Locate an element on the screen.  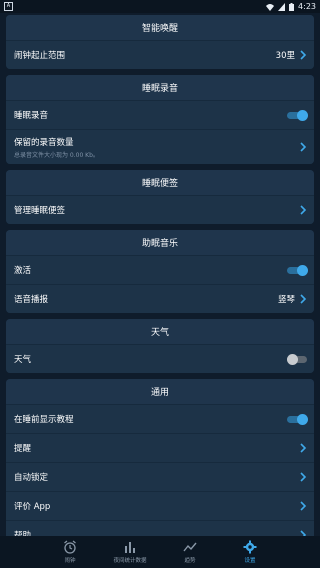
row-label: 保留的录音数量 is located at coordinates (44, 142).